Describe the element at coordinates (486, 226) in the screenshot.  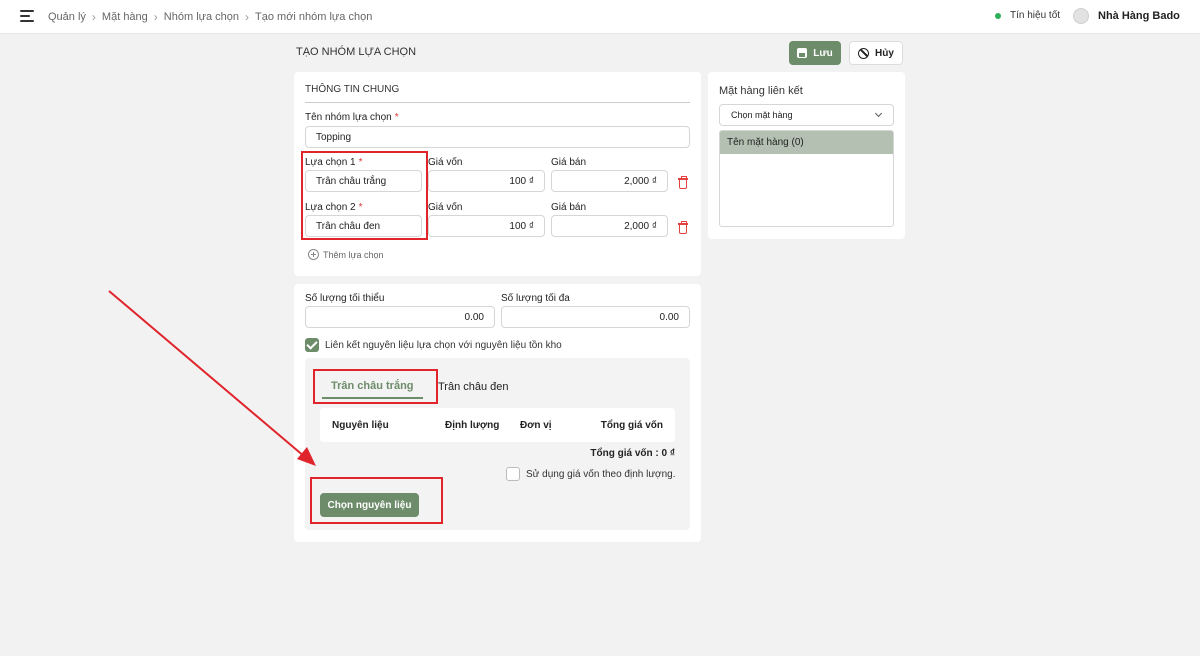
I see `option-2-cost-input: 100 ₫` at that location.